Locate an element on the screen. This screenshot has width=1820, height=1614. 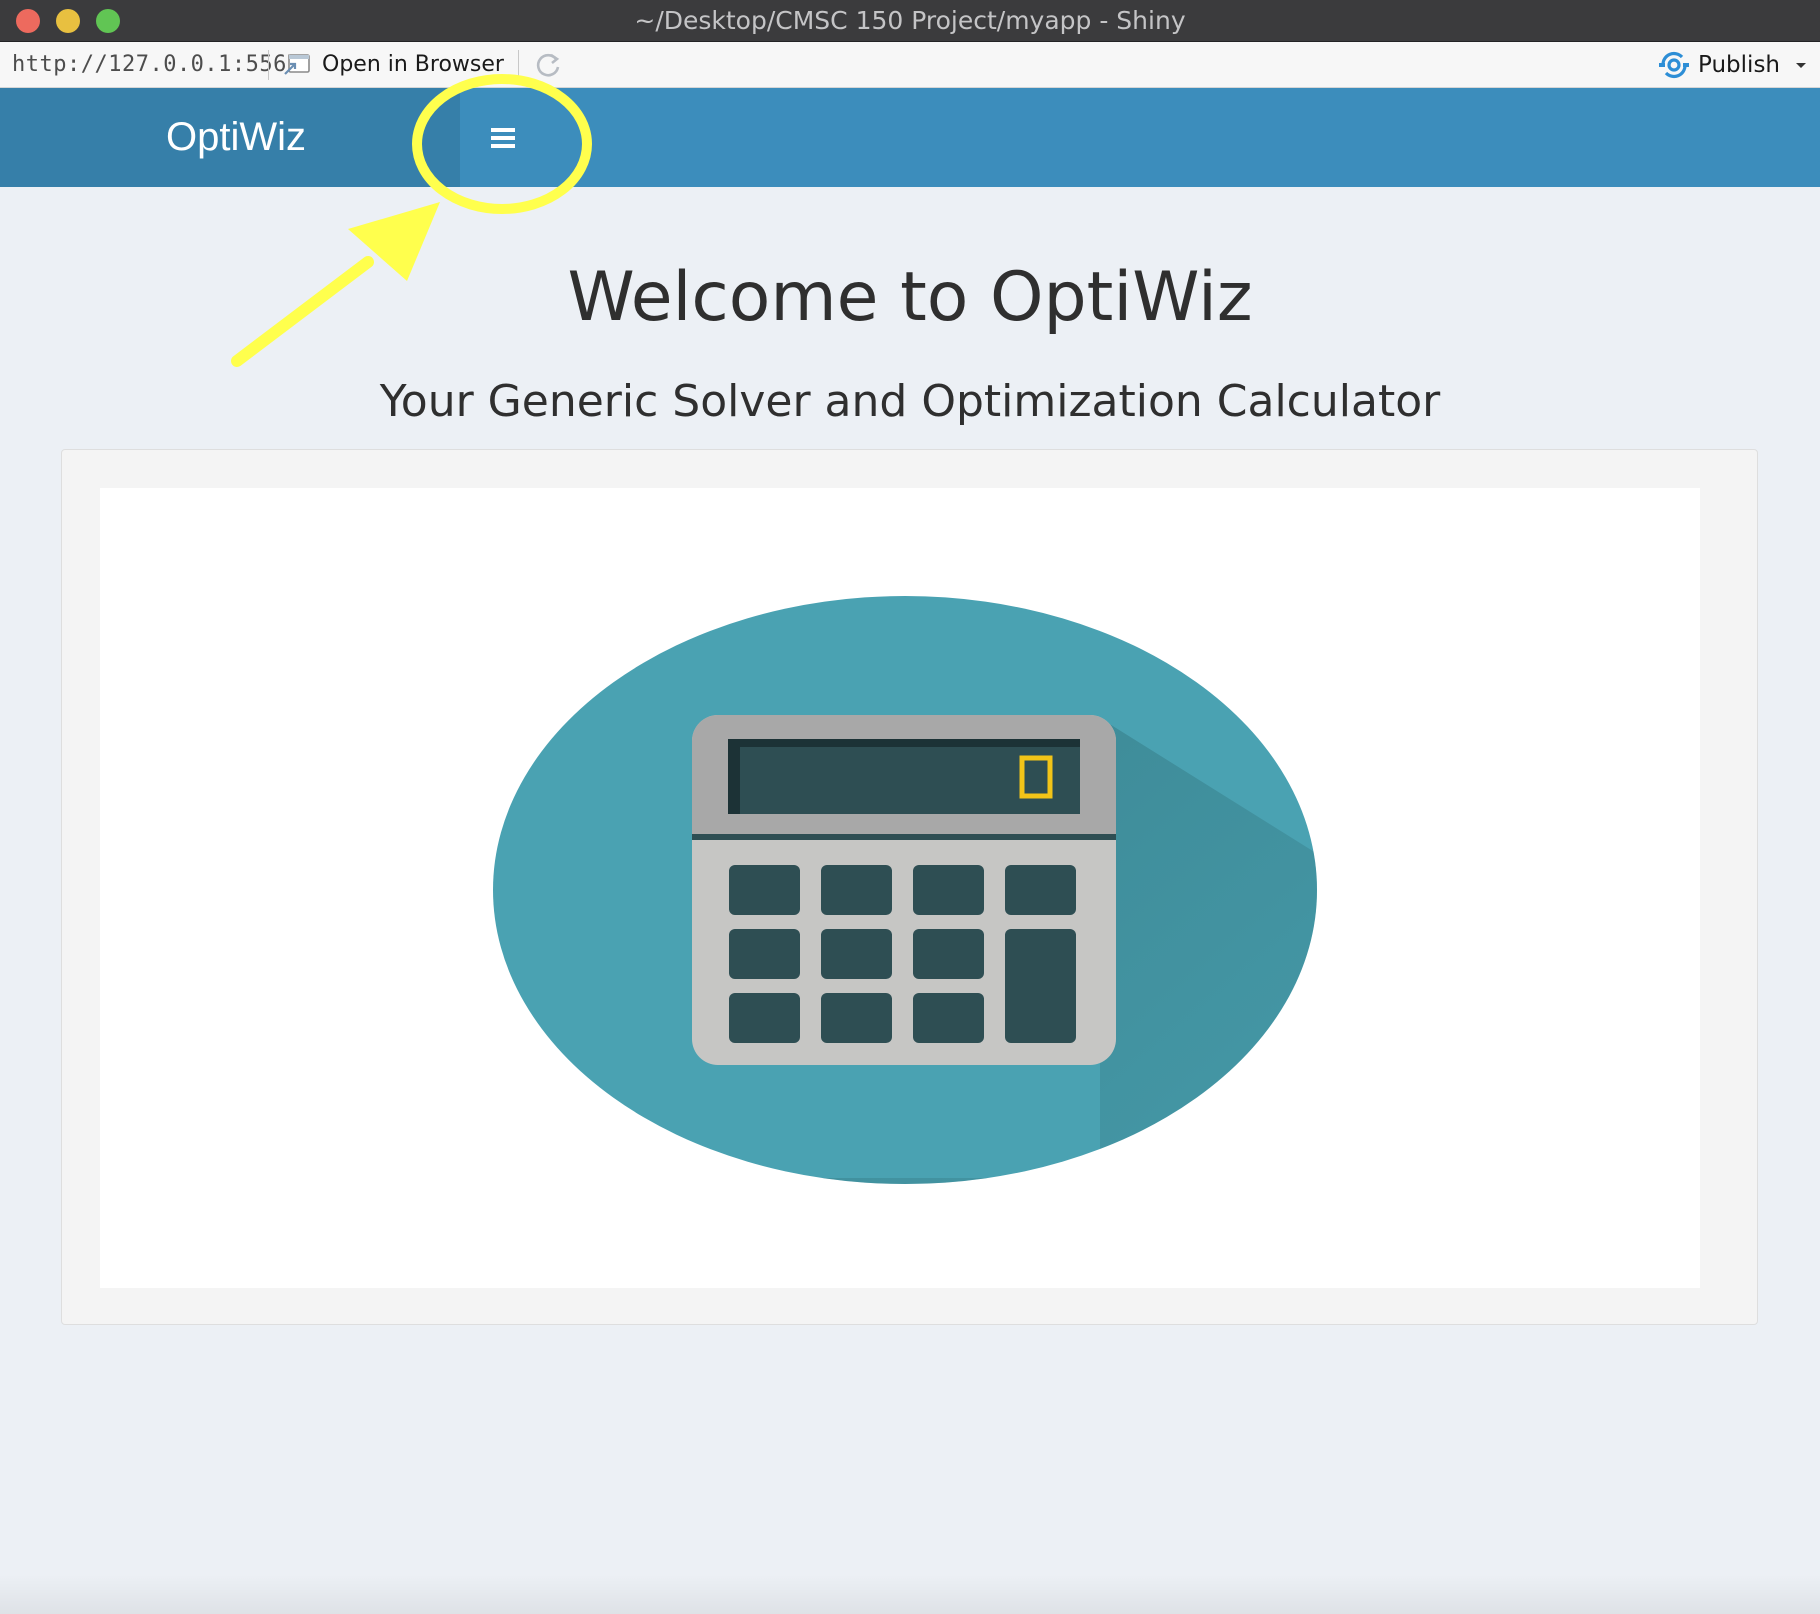
sidebar-toggle-button is located at coordinates (502, 137).